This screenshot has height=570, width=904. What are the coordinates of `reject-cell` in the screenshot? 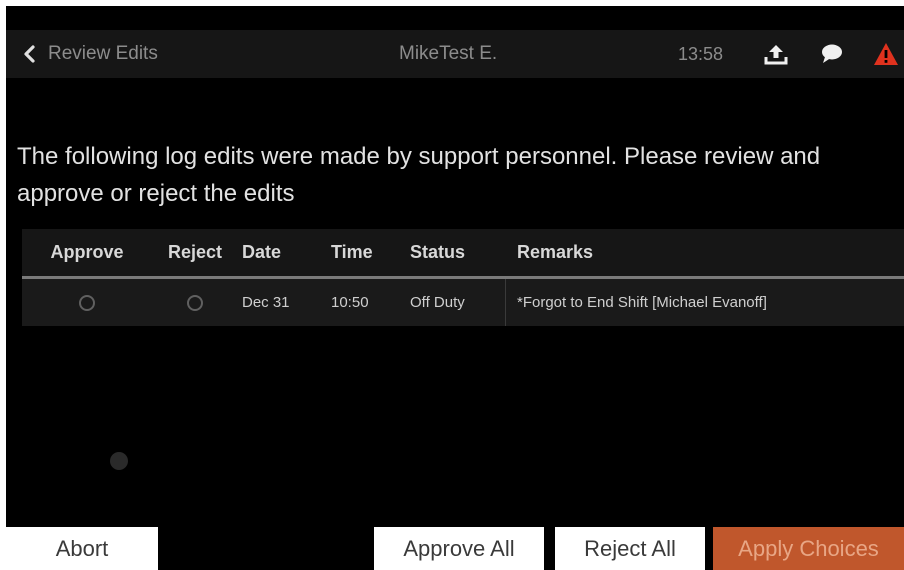 It's located at (195, 302).